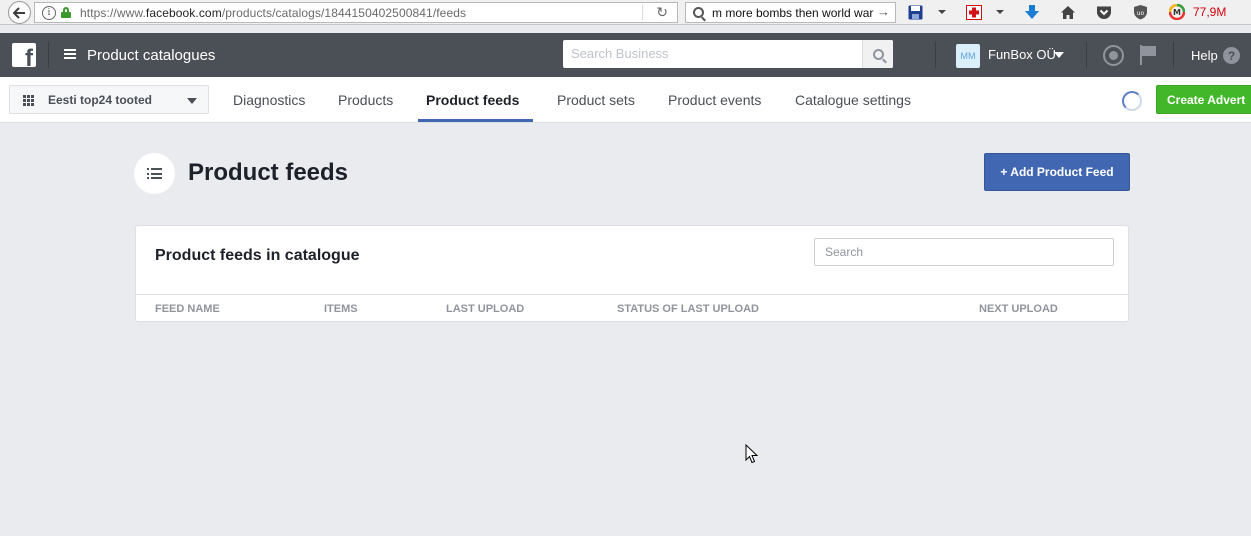  I want to click on section-title: Product catalogues, so click(151, 55).